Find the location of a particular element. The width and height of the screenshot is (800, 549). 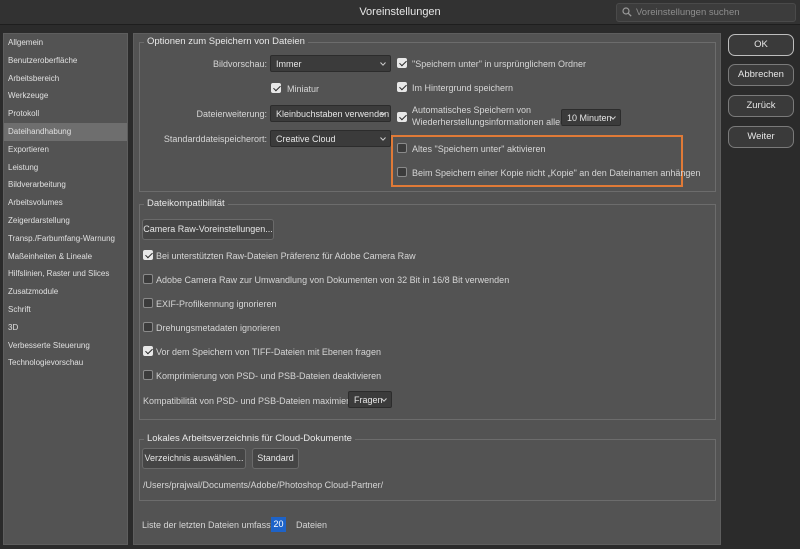

default-directory-button: Standard is located at coordinates (275, 458).